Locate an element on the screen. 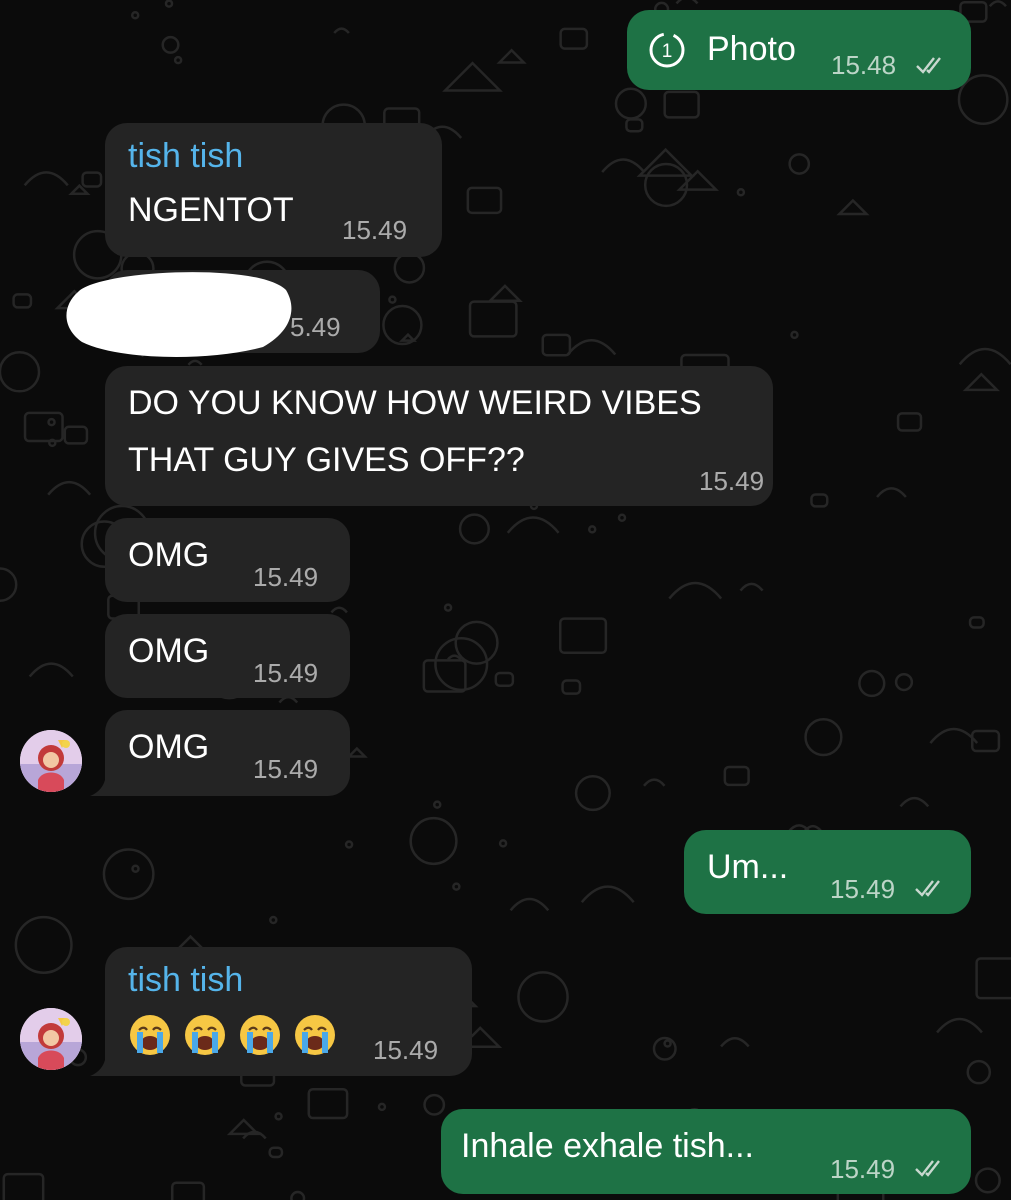 The width and height of the screenshot is (1011, 1200). bubble-tail is located at coordinates (101, 784).